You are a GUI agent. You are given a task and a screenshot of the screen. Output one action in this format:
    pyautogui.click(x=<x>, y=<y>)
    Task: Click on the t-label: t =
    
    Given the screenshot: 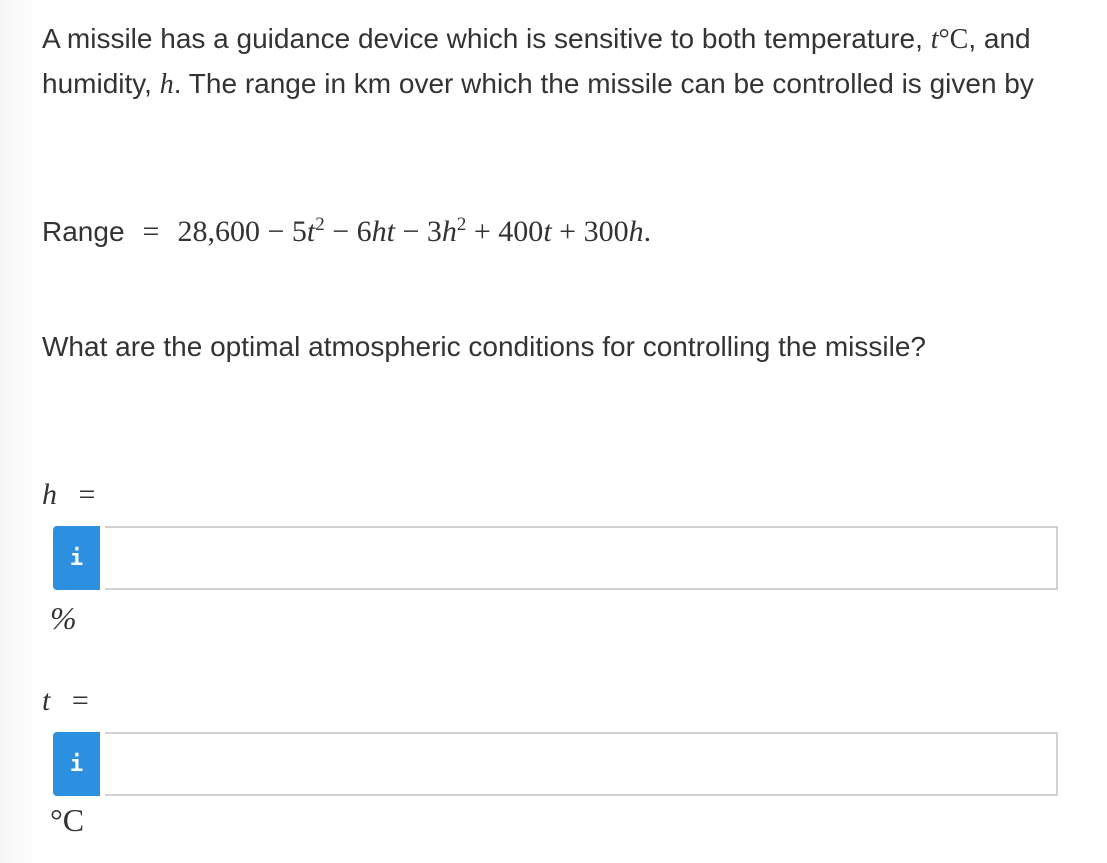 What is the action you would take?
    pyautogui.click(x=65, y=701)
    